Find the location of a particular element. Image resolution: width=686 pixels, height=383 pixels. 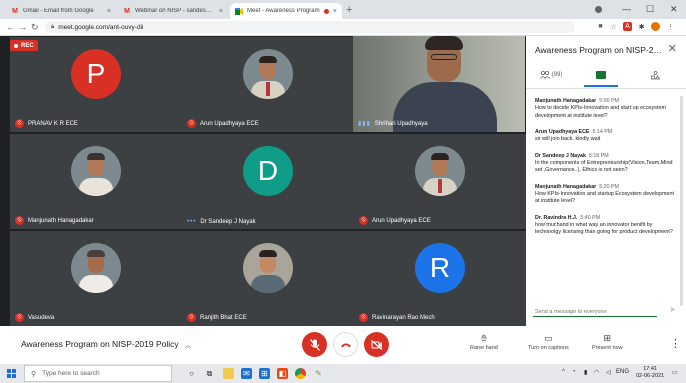

message-time: 5:40 PM is located at coordinates (590, 217).